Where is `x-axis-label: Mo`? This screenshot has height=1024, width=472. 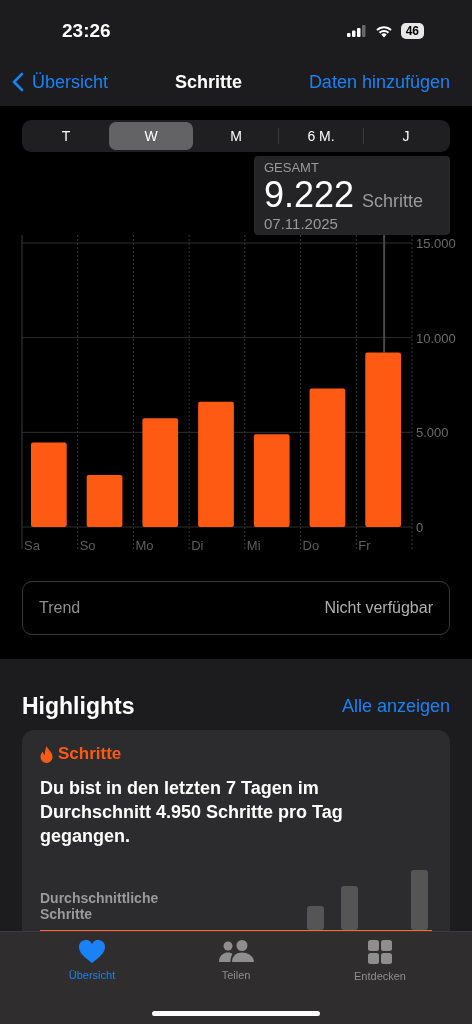
x-axis-label: Mo is located at coordinates (144, 545).